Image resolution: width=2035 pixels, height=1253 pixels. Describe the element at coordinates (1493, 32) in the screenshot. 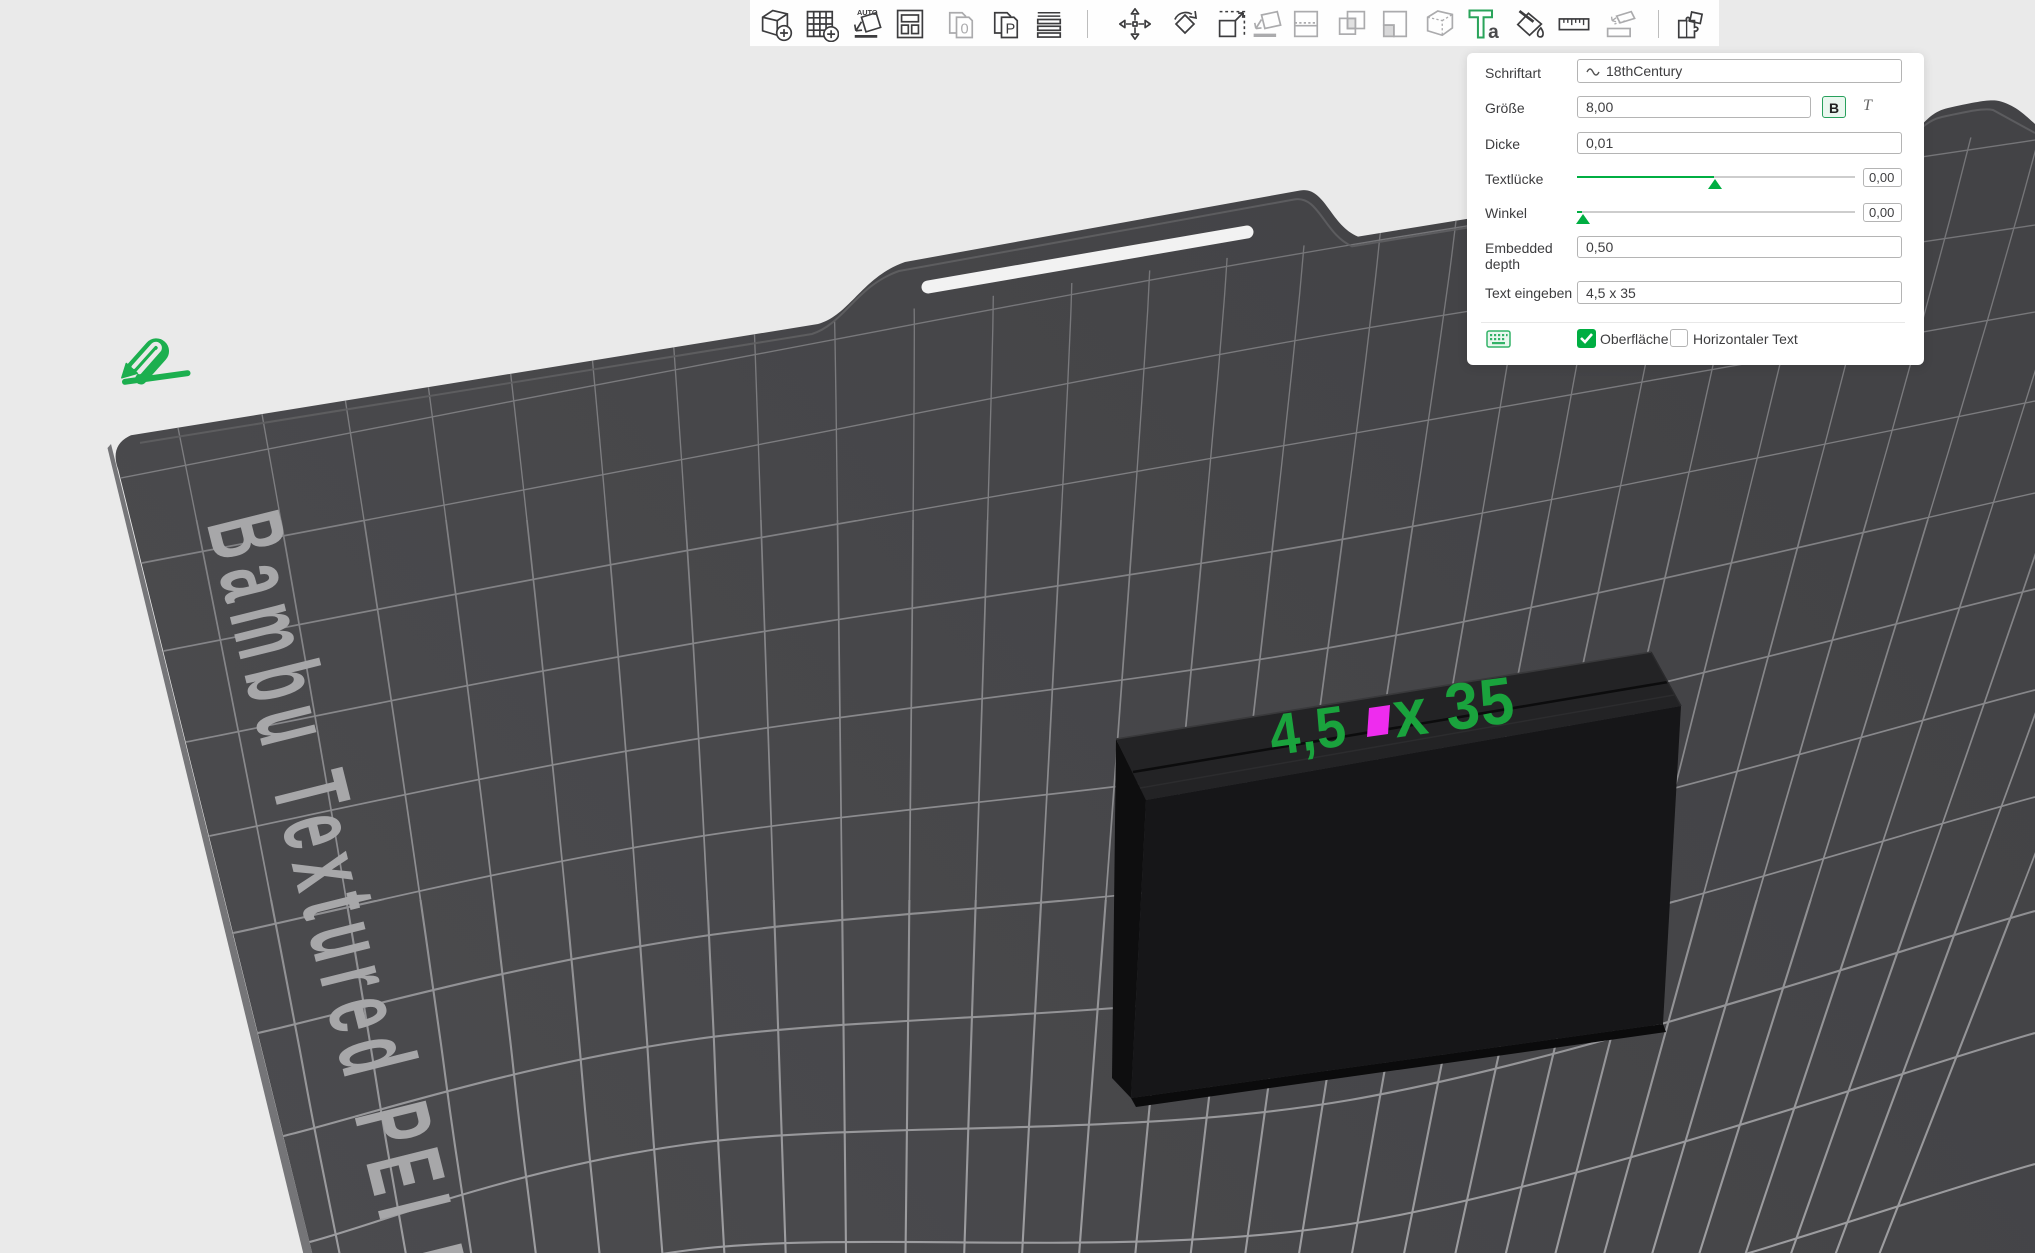

I see `svg-text: a` at that location.